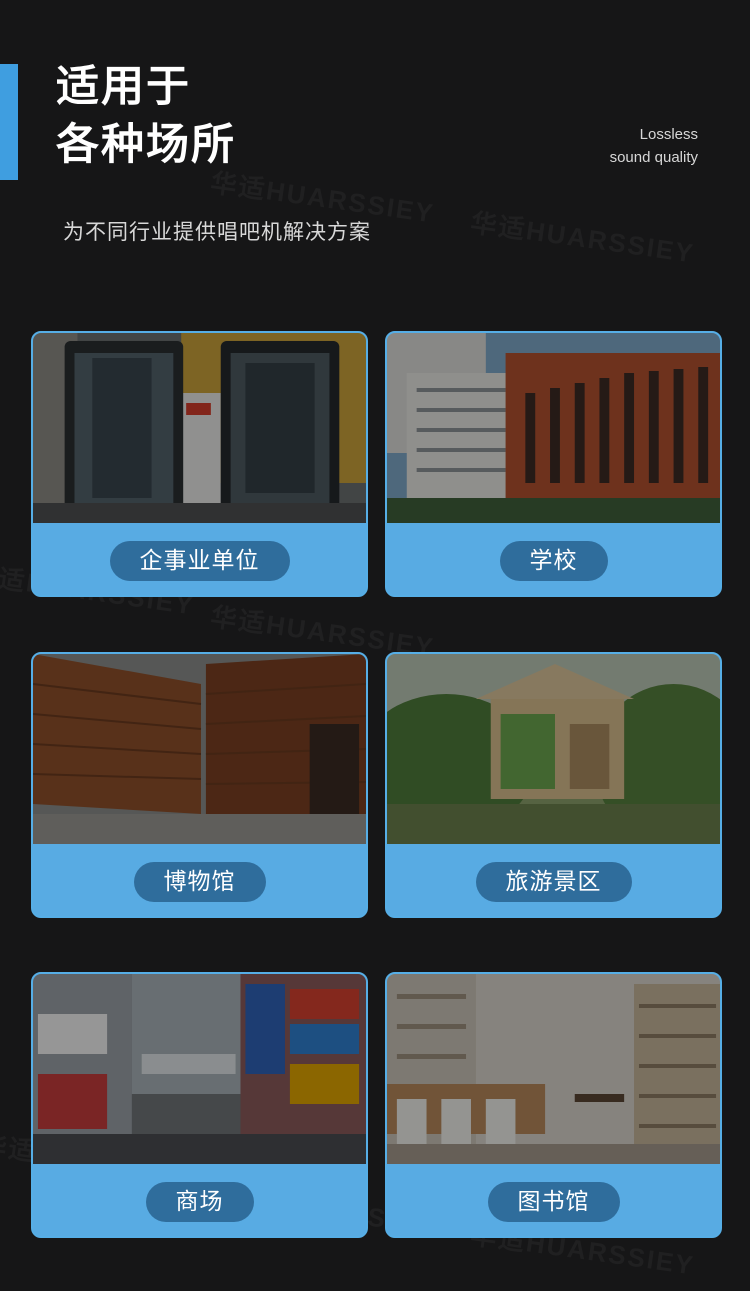  What do you see at coordinates (199, 1202) in the screenshot?
I see `venue-label-mall: 商场` at bounding box center [199, 1202].